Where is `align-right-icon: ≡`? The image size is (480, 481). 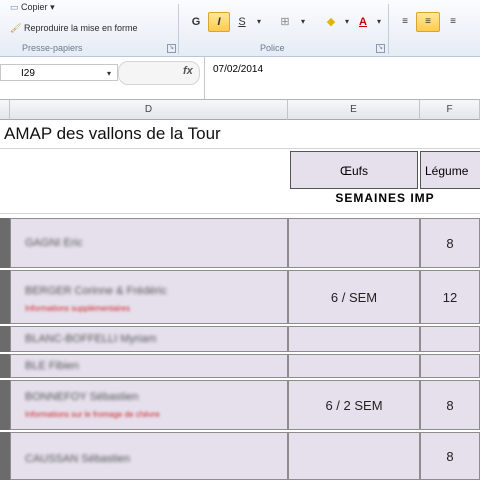 align-right-icon: ≡ is located at coordinates (453, 22).